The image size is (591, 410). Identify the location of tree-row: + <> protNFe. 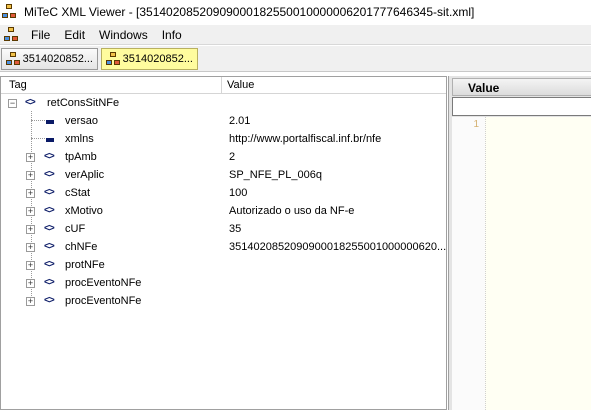
(223, 265).